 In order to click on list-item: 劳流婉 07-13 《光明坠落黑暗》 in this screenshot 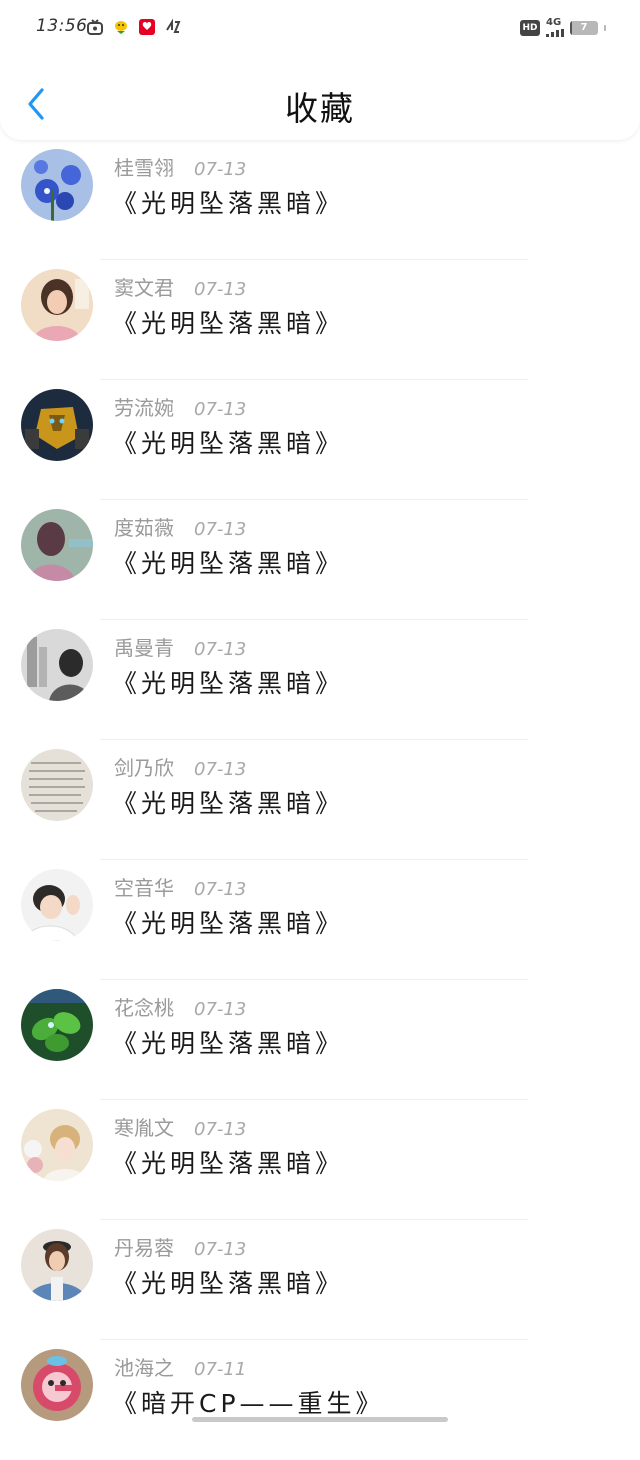, I will do `click(320, 440)`.